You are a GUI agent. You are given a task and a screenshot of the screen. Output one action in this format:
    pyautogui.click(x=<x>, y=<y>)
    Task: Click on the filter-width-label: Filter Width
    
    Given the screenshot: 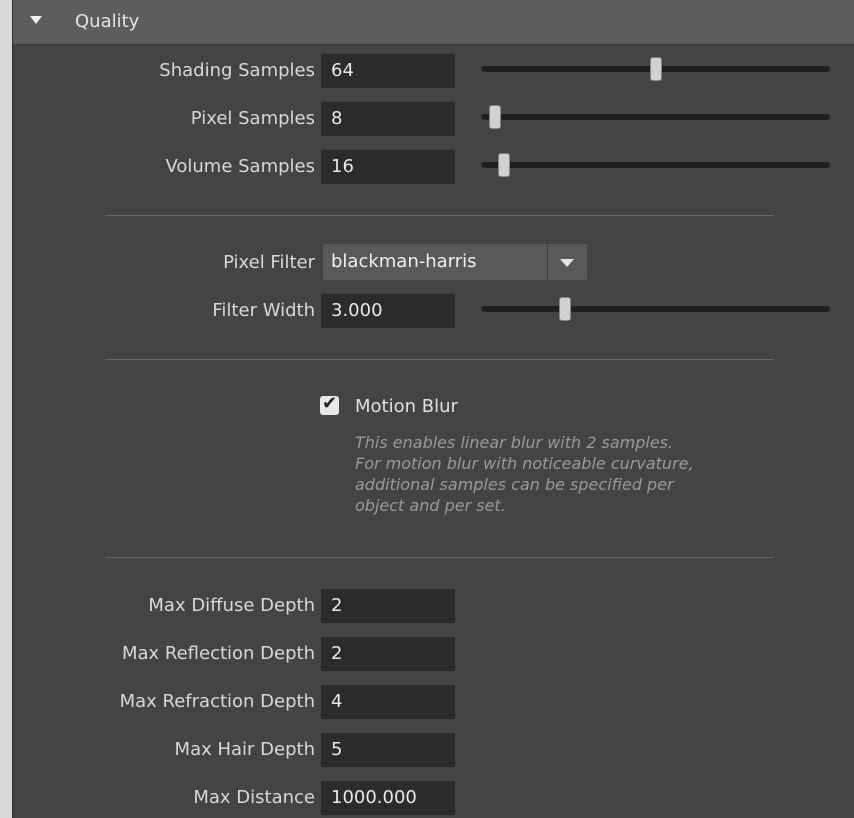 What is the action you would take?
    pyautogui.click(x=263, y=310)
    